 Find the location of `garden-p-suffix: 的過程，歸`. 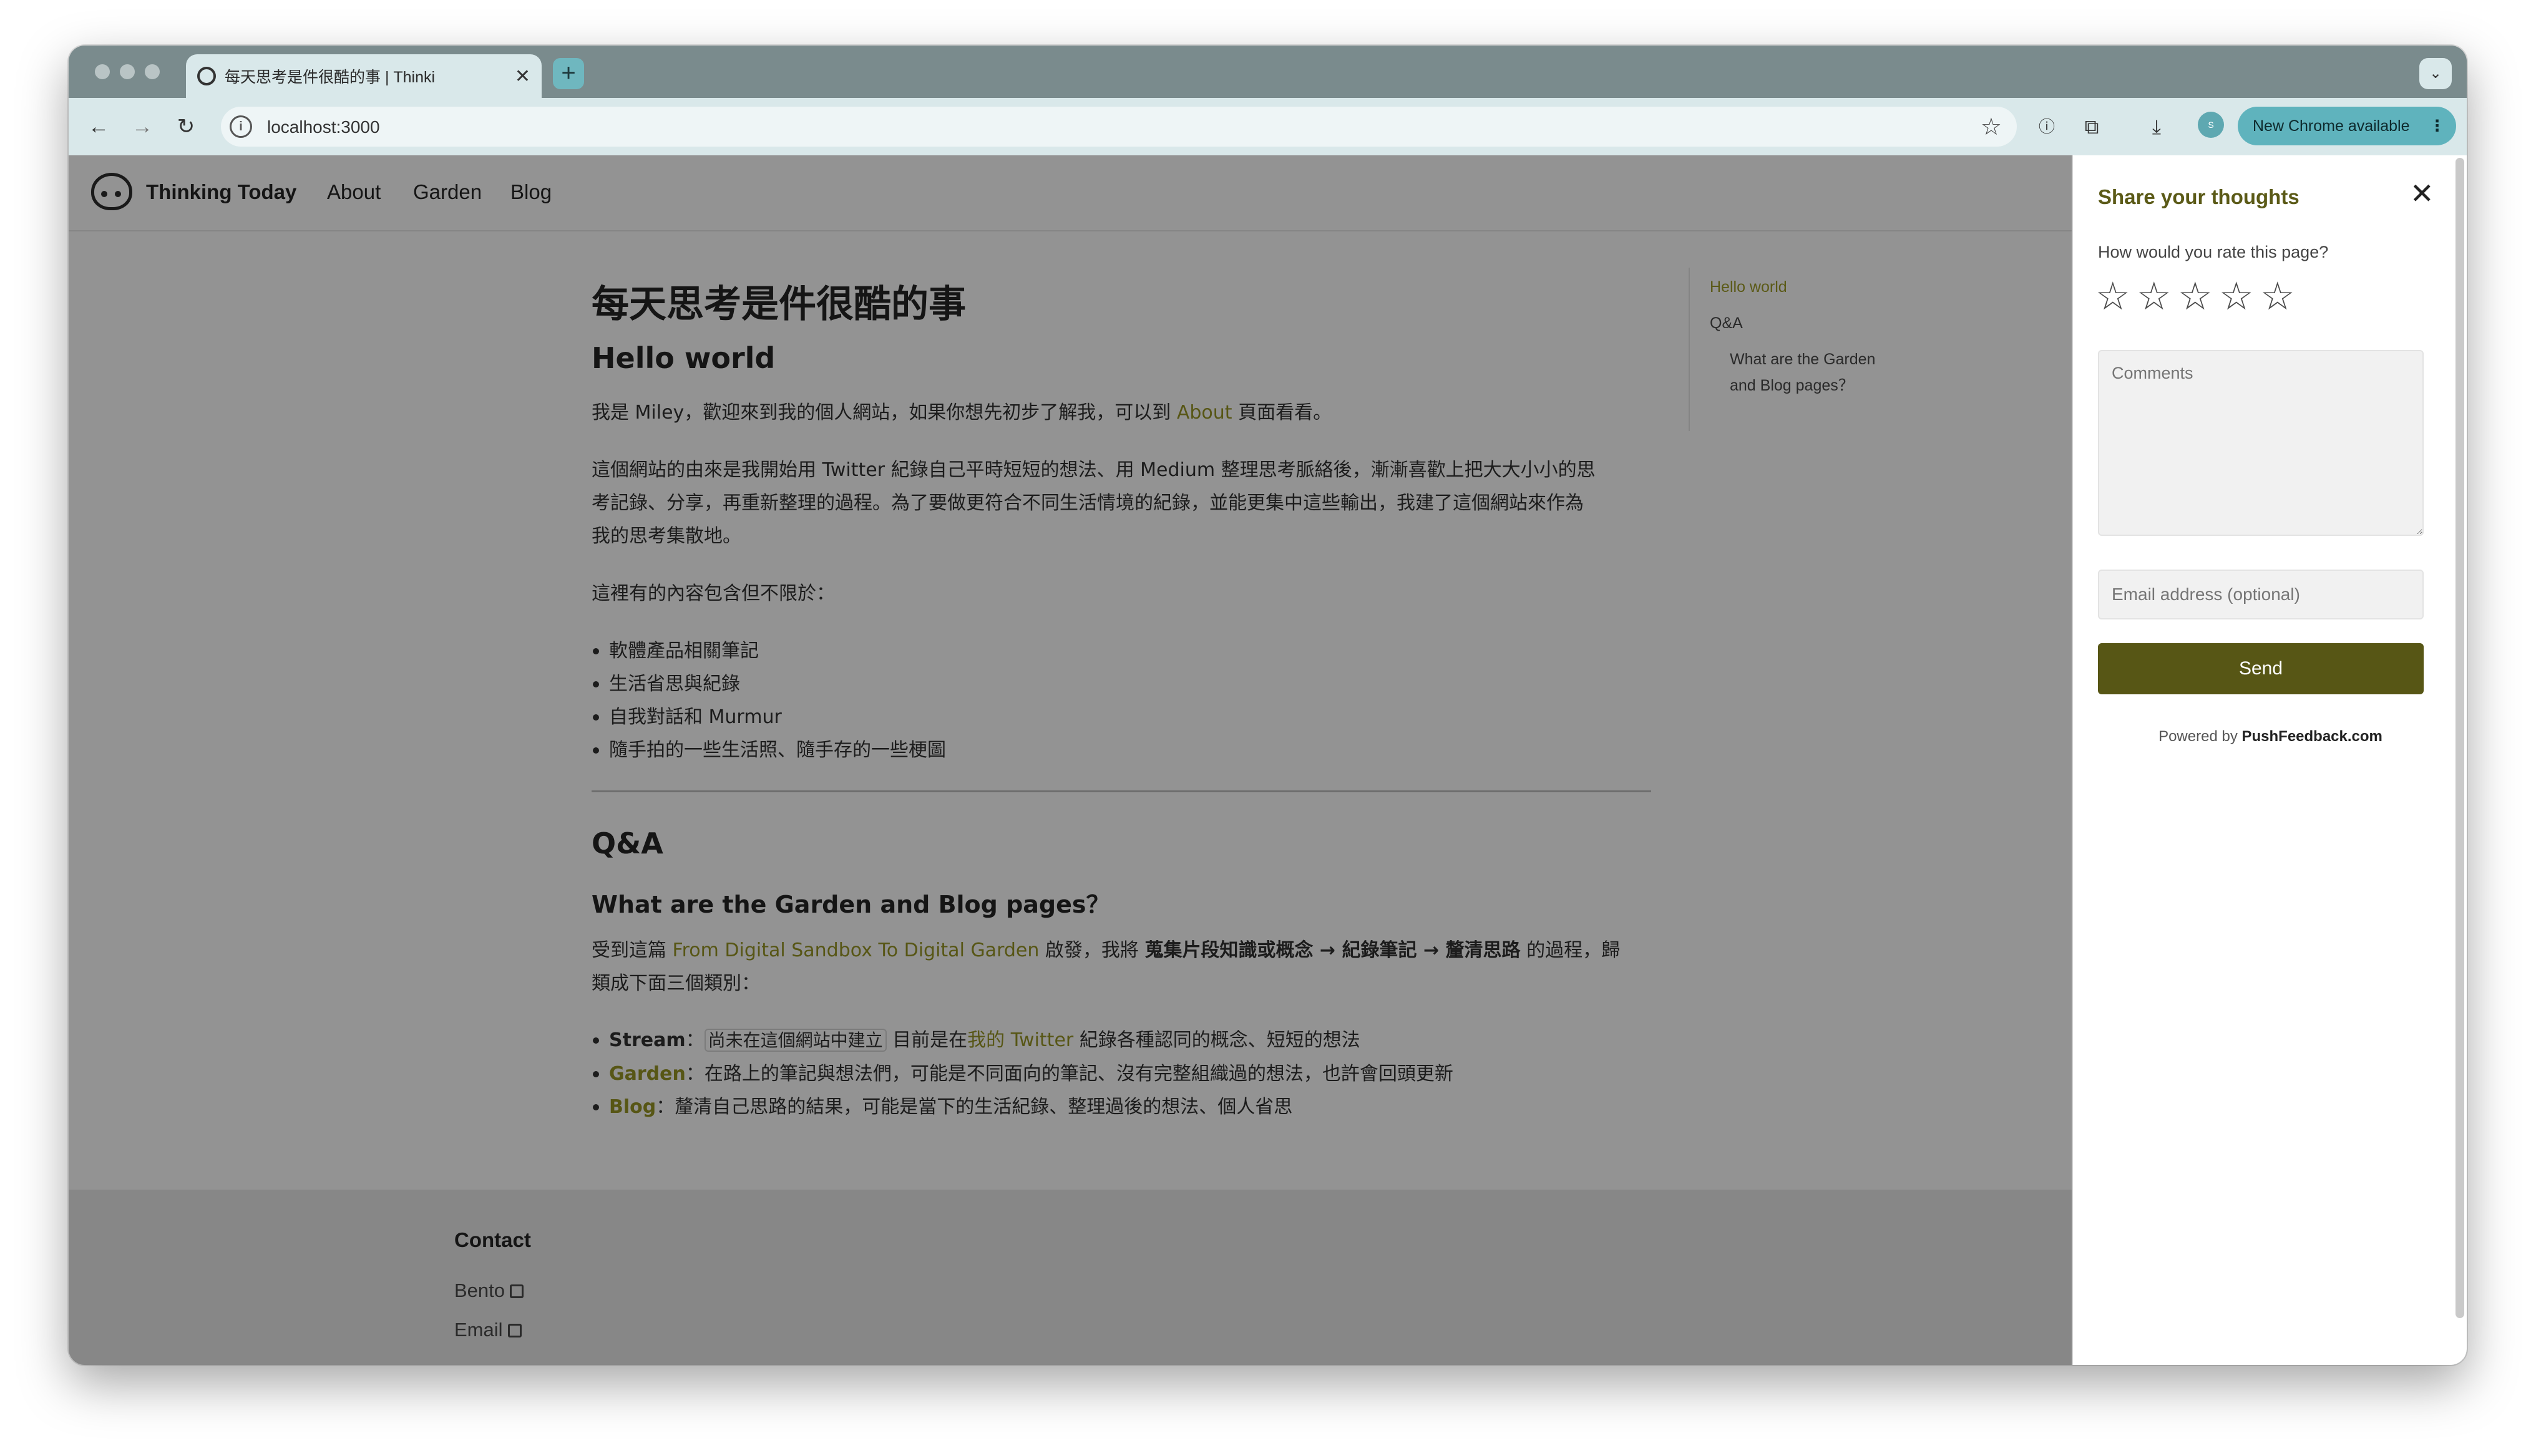

garden-p-suffix: 的過程，歸 is located at coordinates (1571, 950).